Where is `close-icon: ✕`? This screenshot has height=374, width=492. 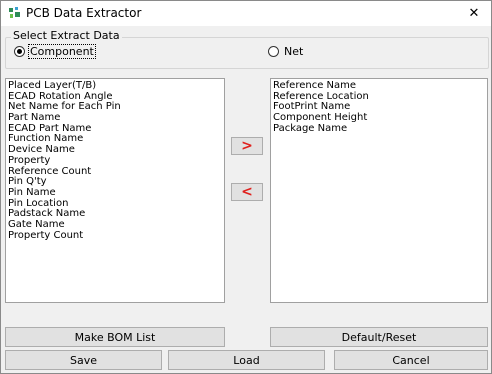
close-icon: ✕ is located at coordinates (474, 13).